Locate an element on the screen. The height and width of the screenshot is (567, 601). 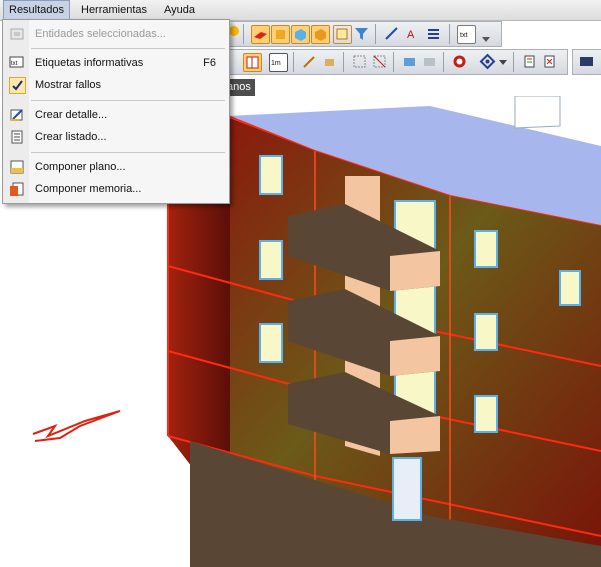
frame-icon is located at coordinates (342, 34).